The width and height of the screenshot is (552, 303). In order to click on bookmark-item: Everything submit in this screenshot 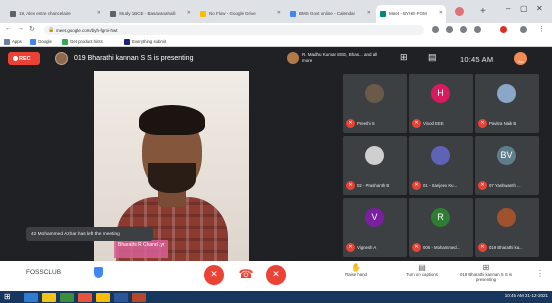, I will do `click(145, 42)`.